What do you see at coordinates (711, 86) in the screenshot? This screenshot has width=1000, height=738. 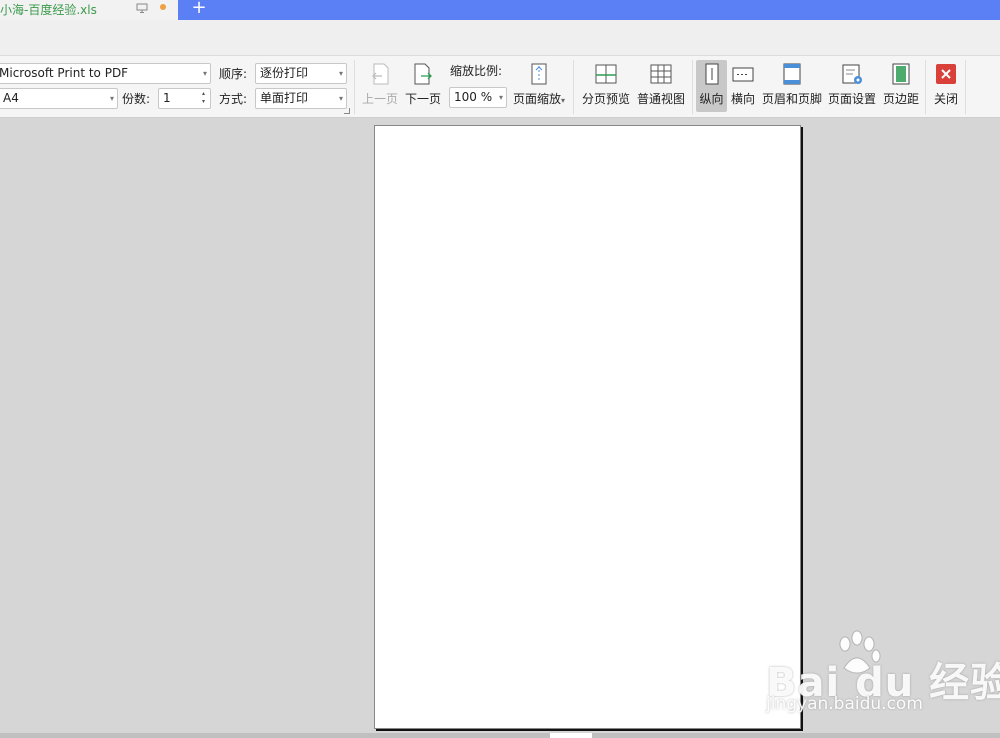 I see `portrait-button: 纵向` at bounding box center [711, 86].